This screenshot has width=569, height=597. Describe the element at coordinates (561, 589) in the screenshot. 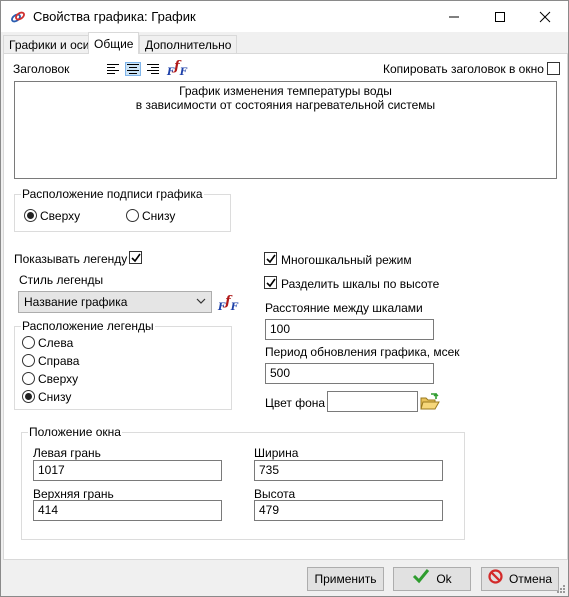

I see `resize-grip-icon` at that location.